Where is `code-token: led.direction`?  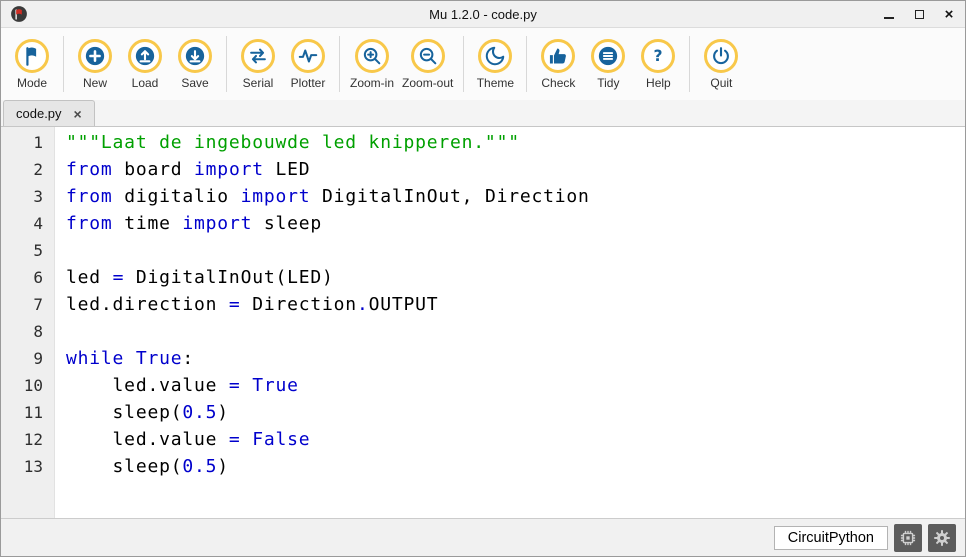 code-token: led.direction is located at coordinates (147, 304).